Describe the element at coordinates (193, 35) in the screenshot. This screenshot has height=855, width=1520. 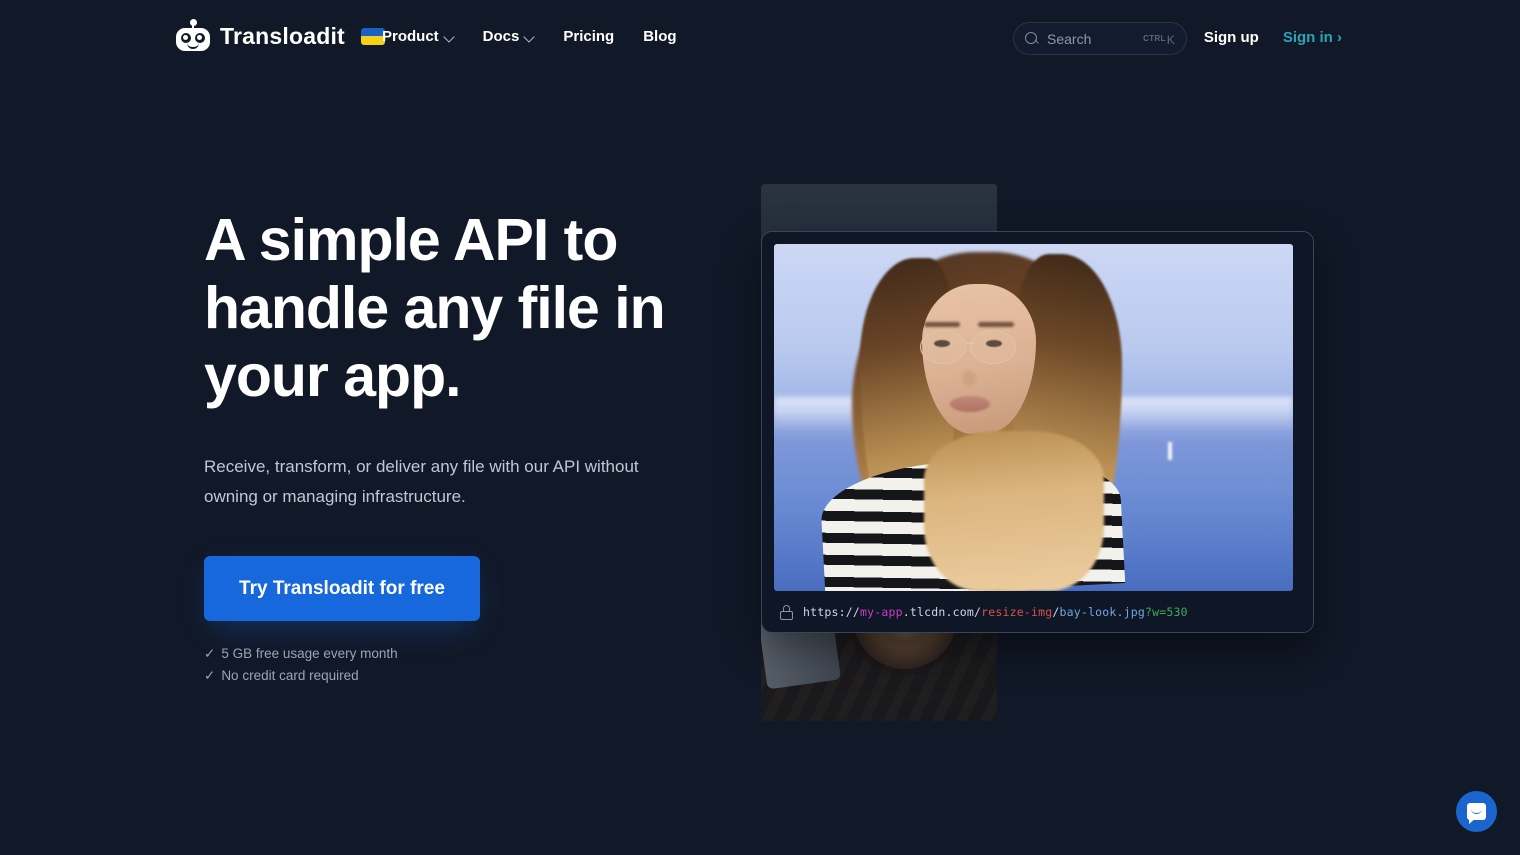
I see `robot-logo-icon` at that location.